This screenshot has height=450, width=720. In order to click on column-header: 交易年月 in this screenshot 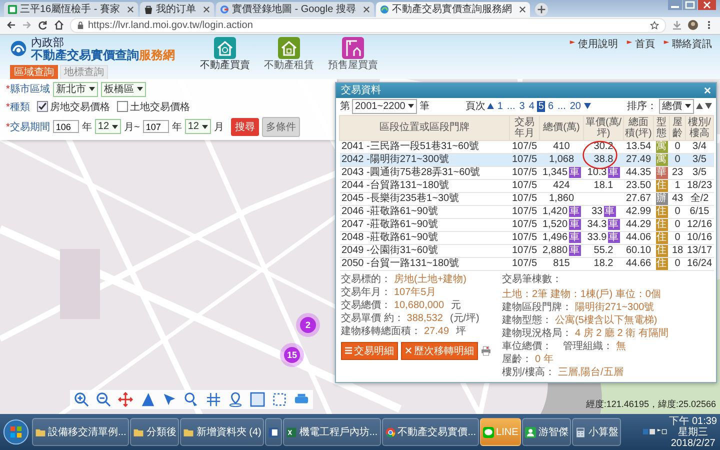, I will do `click(525, 127)`.